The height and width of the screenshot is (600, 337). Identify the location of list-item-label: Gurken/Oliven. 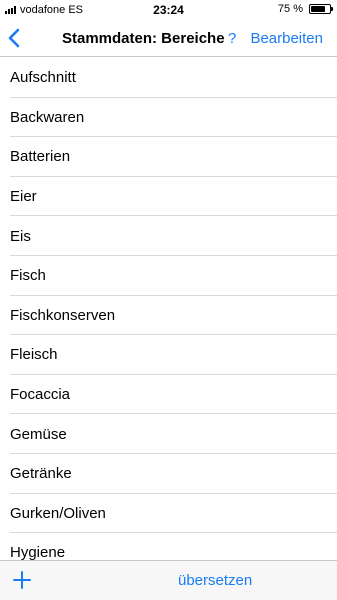
(58, 513).